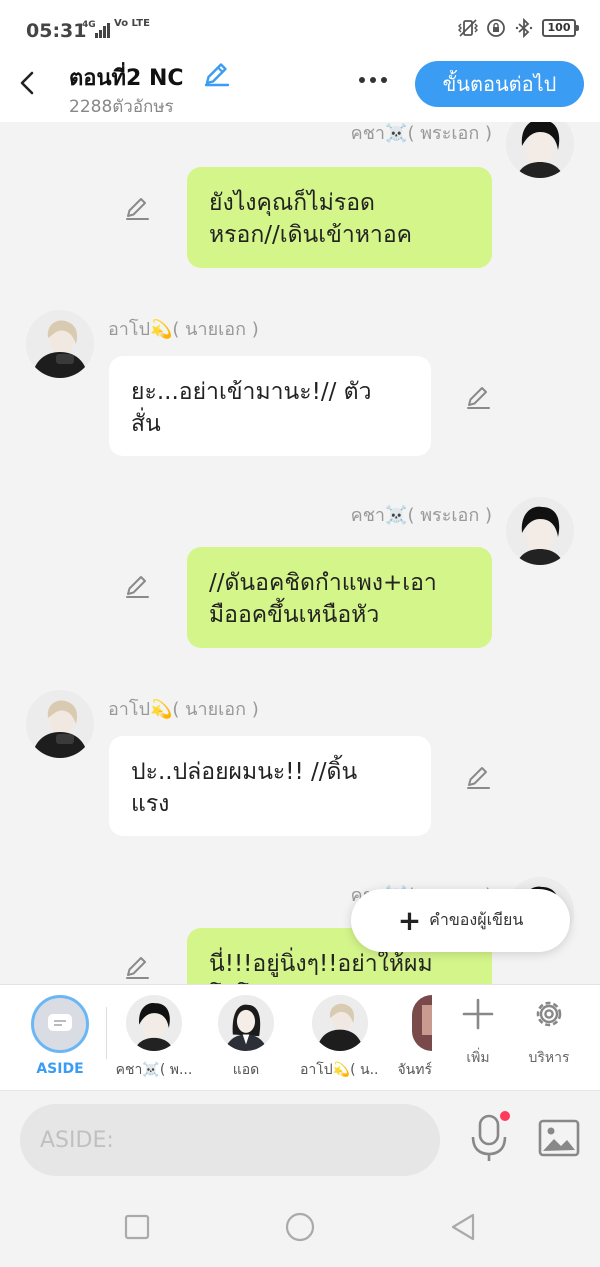 The height and width of the screenshot is (1267, 600). I want to click on input-row, so click(300, 1138).